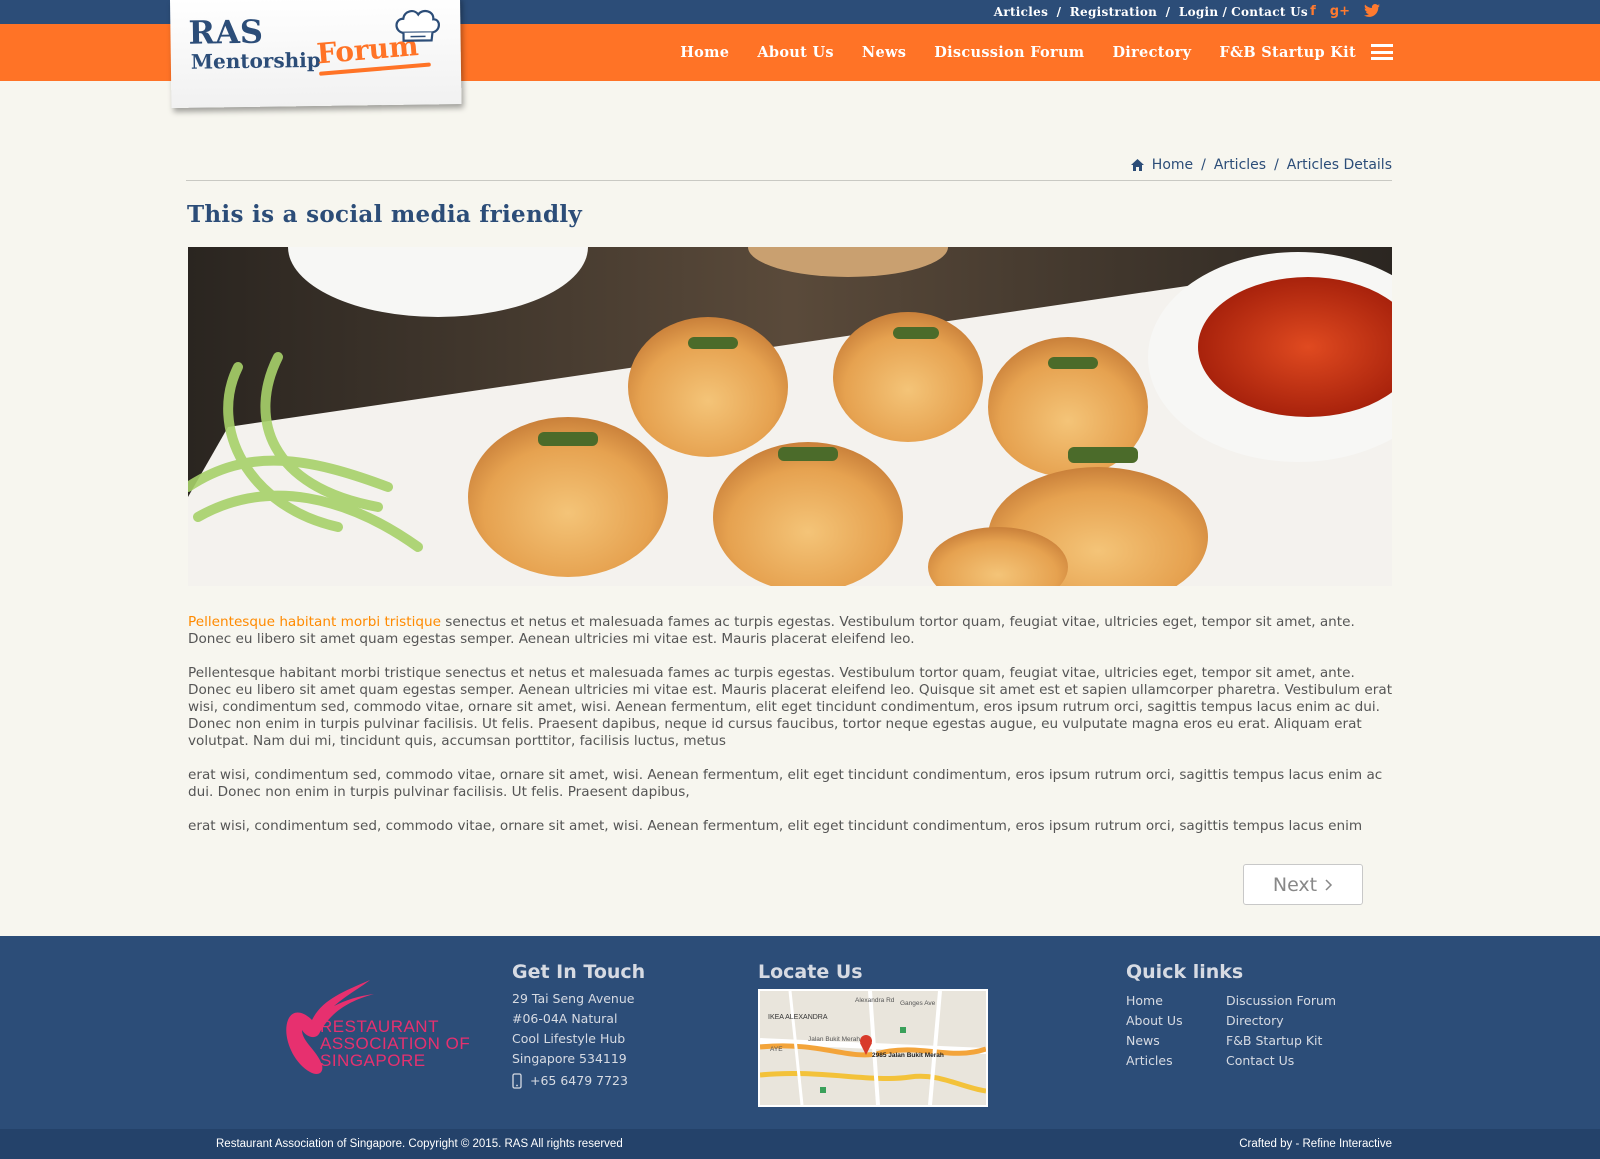 Image resolution: width=1600 pixels, height=1159 pixels. Describe the element at coordinates (1295, 884) in the screenshot. I see `next-label: Next` at that location.